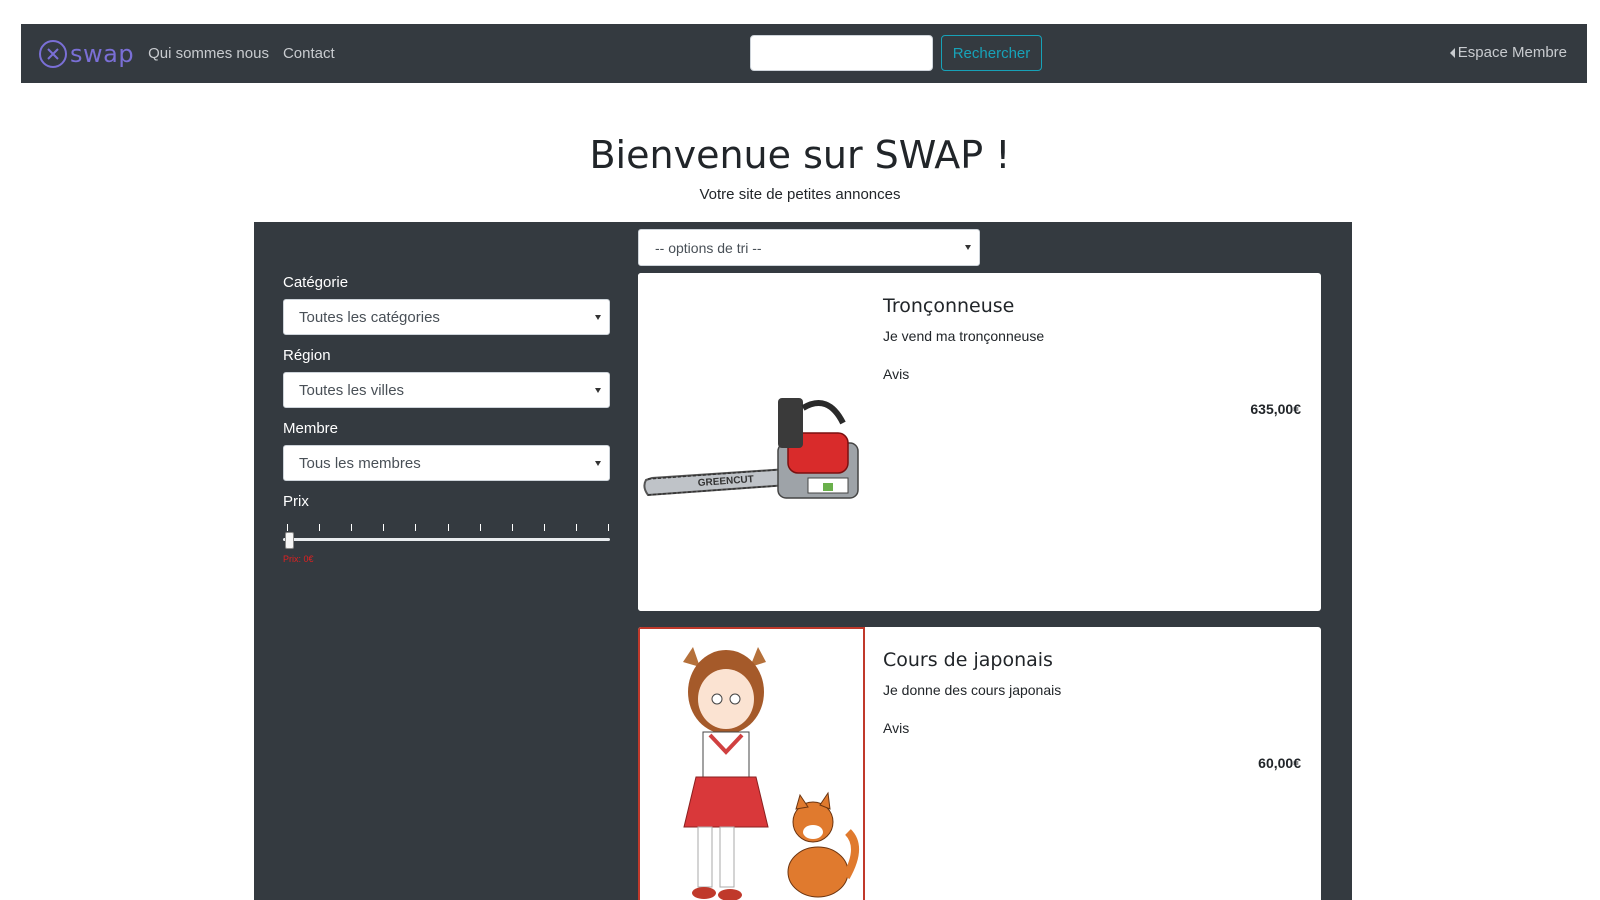 This screenshot has width=1600, height=900. I want to click on price-slider-ticks, so click(448, 528).